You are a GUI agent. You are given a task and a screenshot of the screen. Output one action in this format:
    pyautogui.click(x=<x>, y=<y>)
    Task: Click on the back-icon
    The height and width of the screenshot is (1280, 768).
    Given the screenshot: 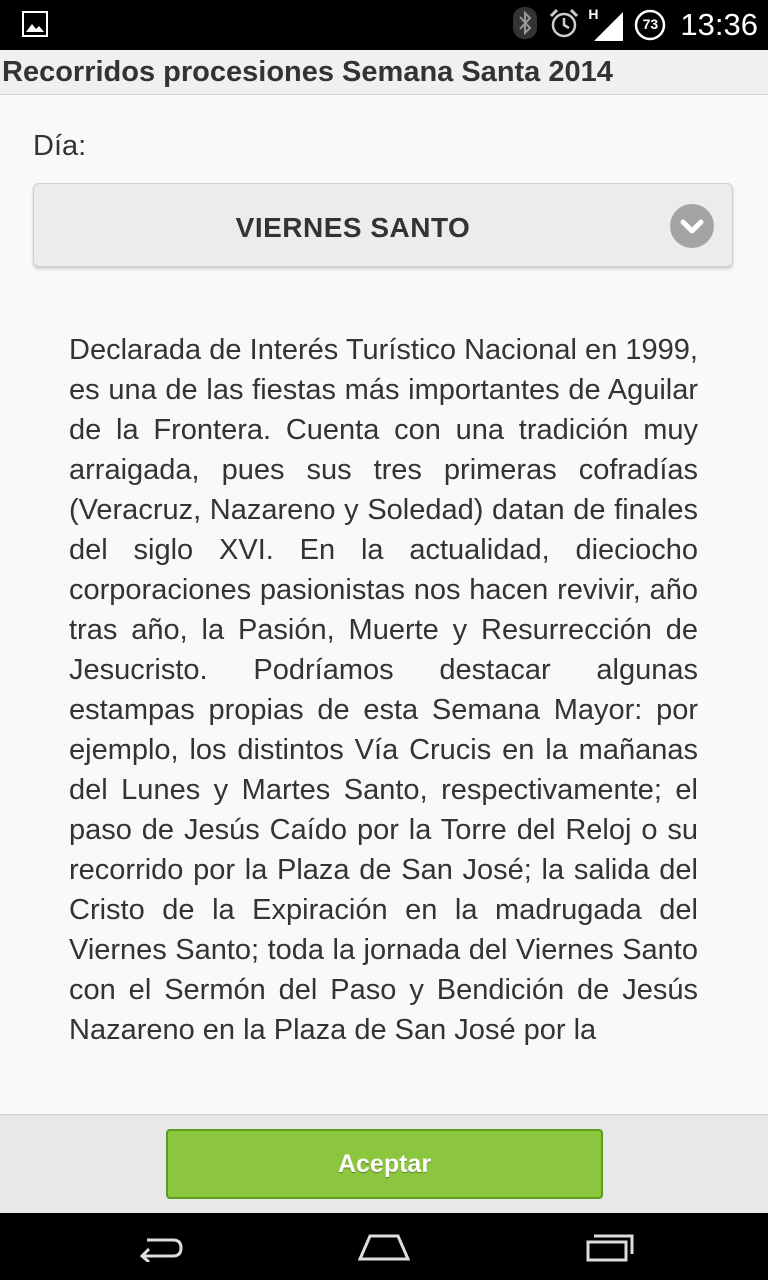 What is the action you would take?
    pyautogui.click(x=161, y=1250)
    